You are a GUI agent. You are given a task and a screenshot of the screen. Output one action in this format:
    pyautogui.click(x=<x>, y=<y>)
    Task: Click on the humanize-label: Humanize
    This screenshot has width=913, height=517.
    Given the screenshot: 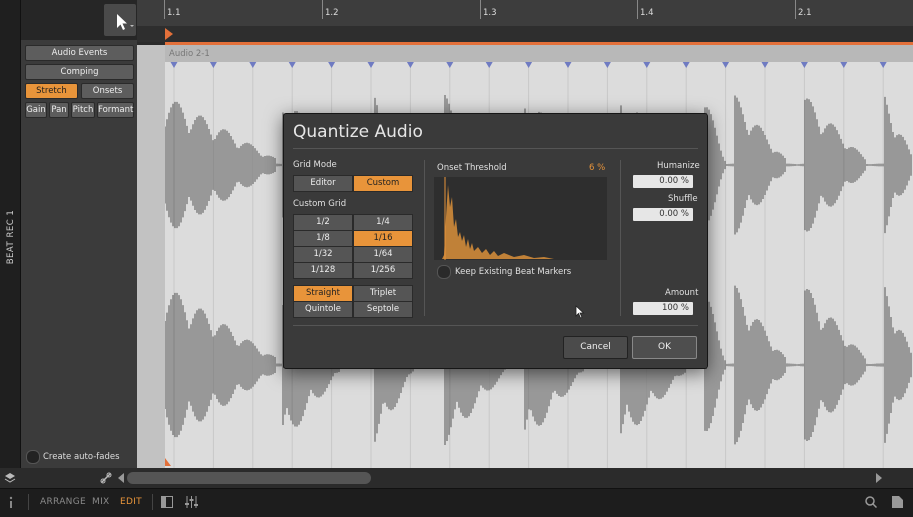 What is the action you would take?
    pyautogui.click(x=678, y=166)
    